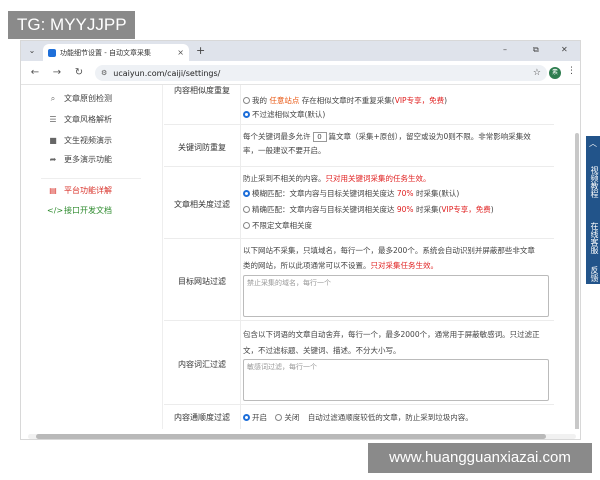 This screenshot has width=600, height=480. I want to click on row-body: 开启 关闭 自动过滤通顺度较低的文章，防止采到垃圾内容。, so click(396, 417).